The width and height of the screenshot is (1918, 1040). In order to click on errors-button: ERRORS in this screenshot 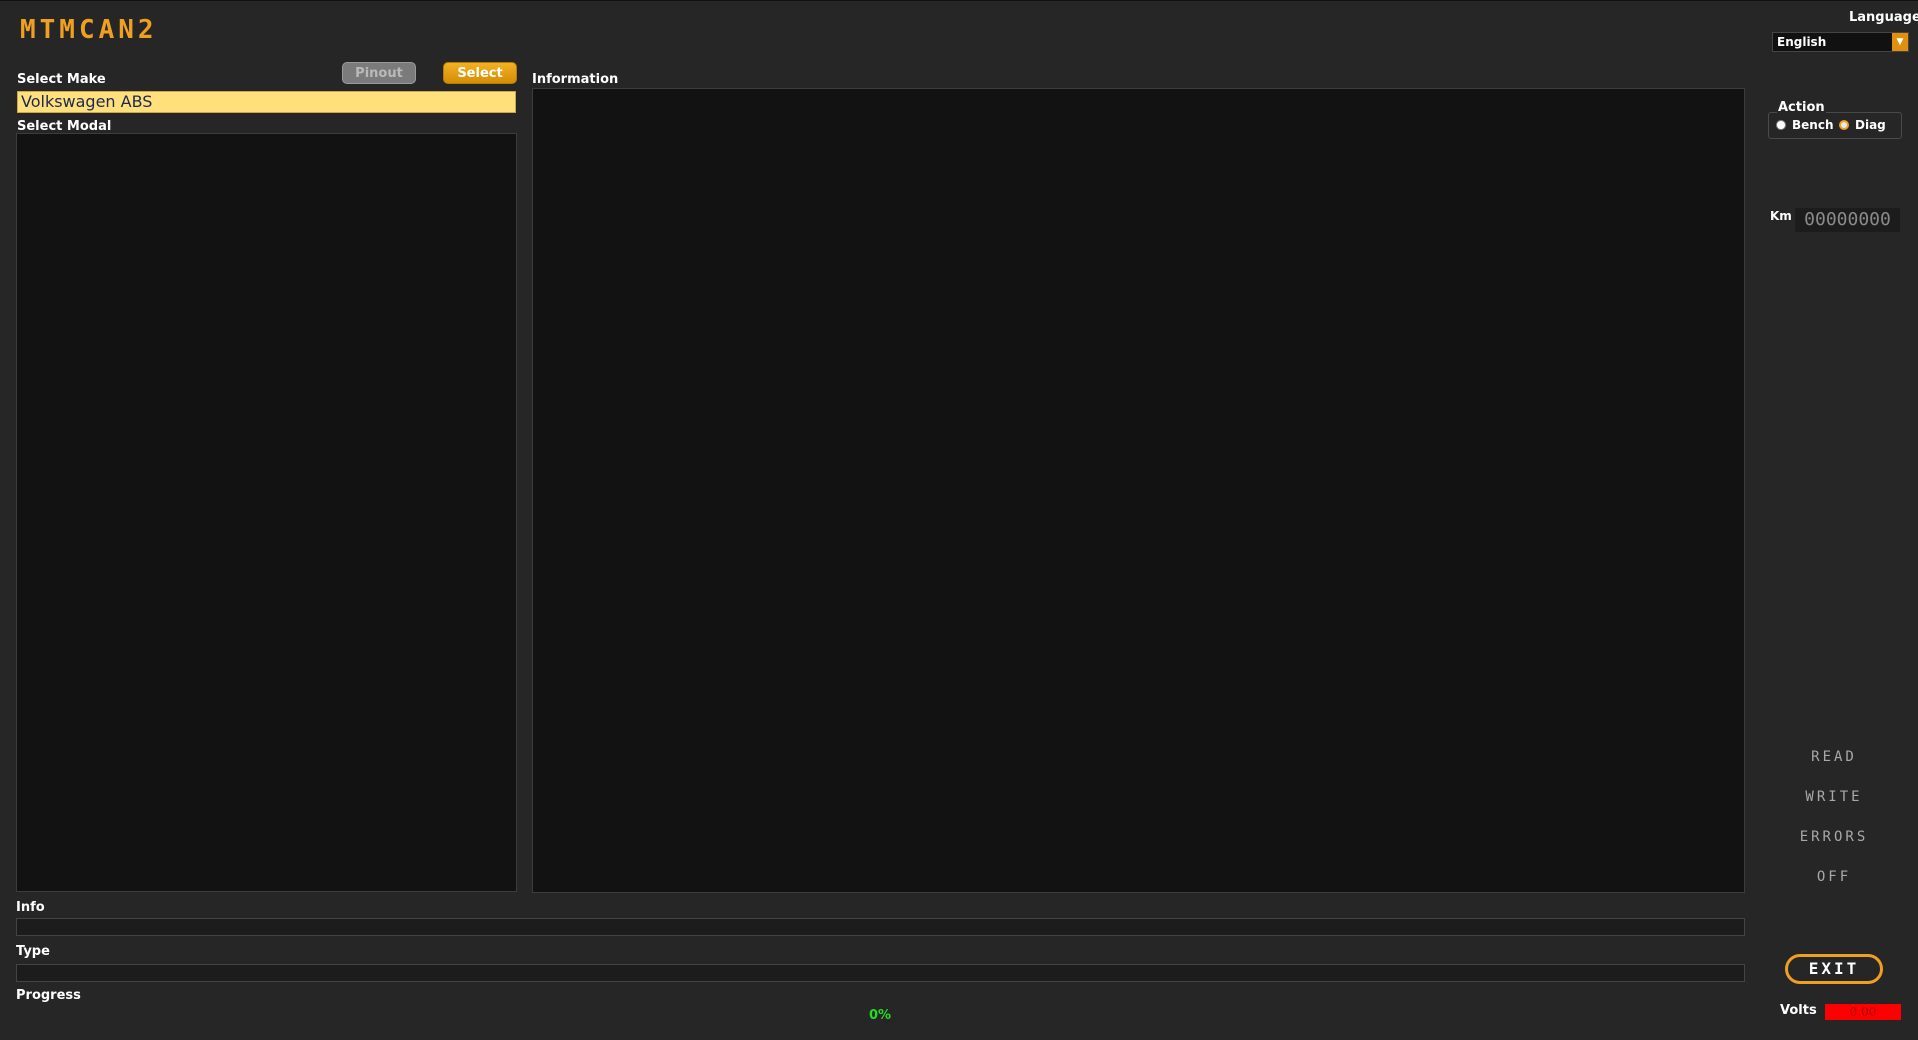, I will do `click(1834, 837)`.